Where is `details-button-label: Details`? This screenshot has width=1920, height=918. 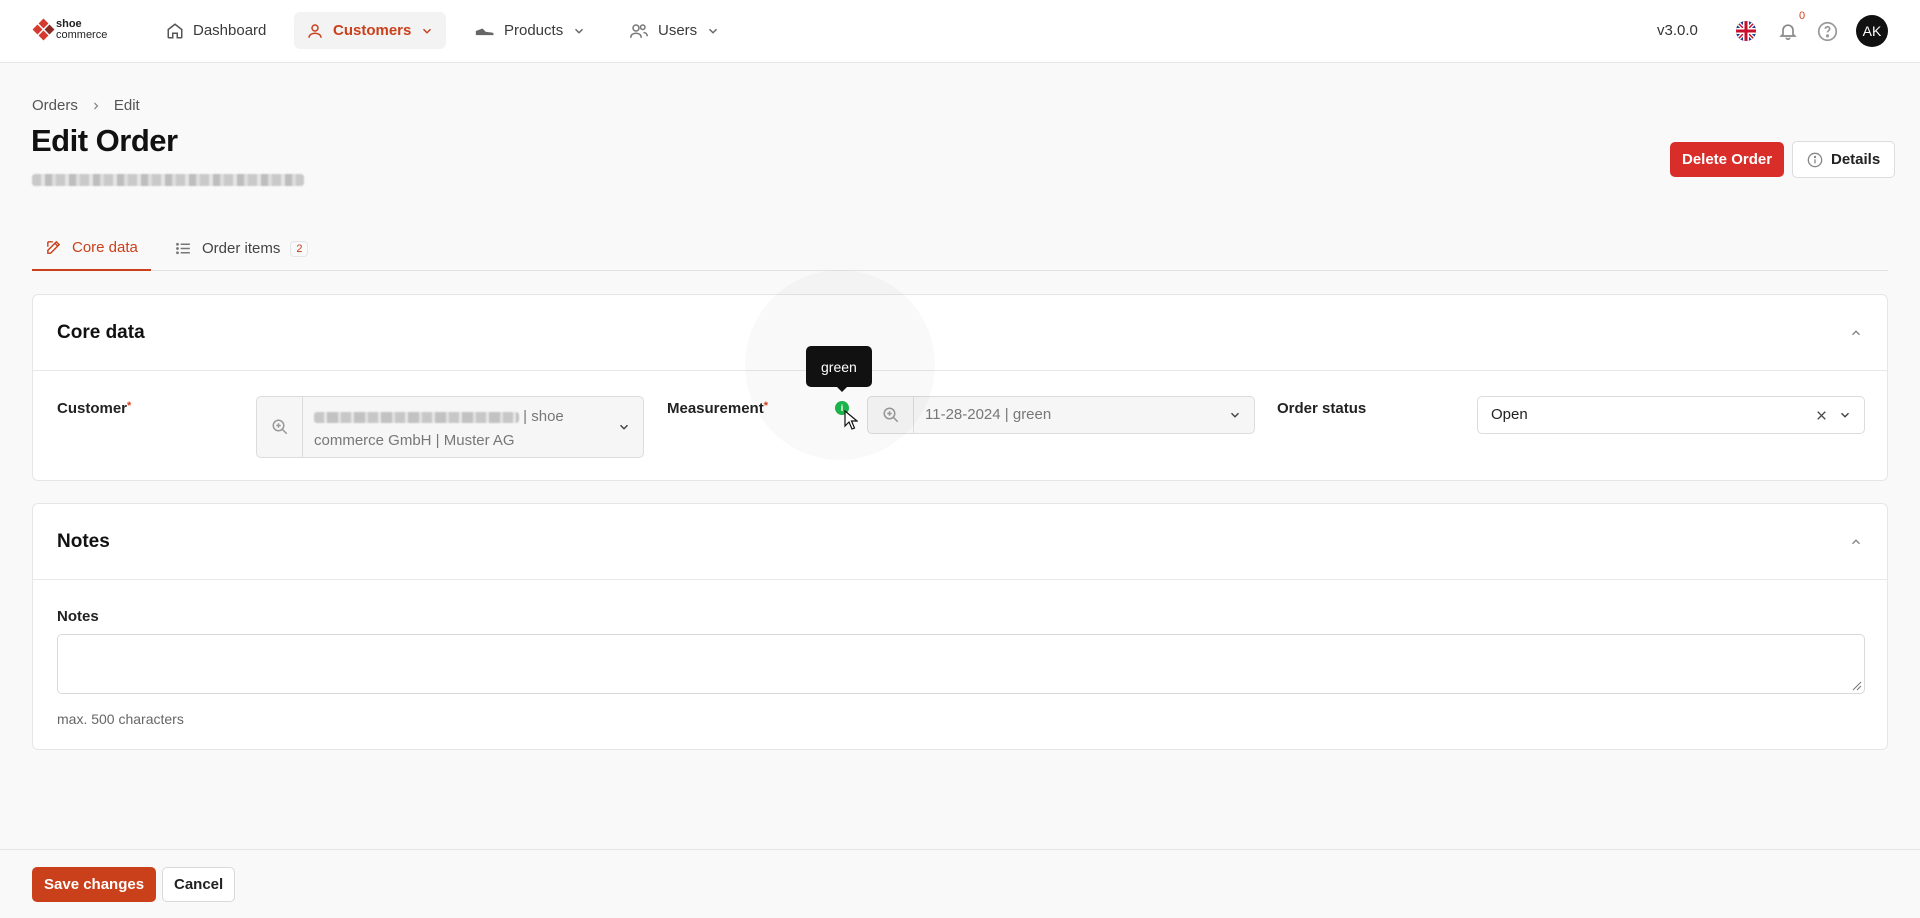
details-button-label: Details is located at coordinates (1856, 159).